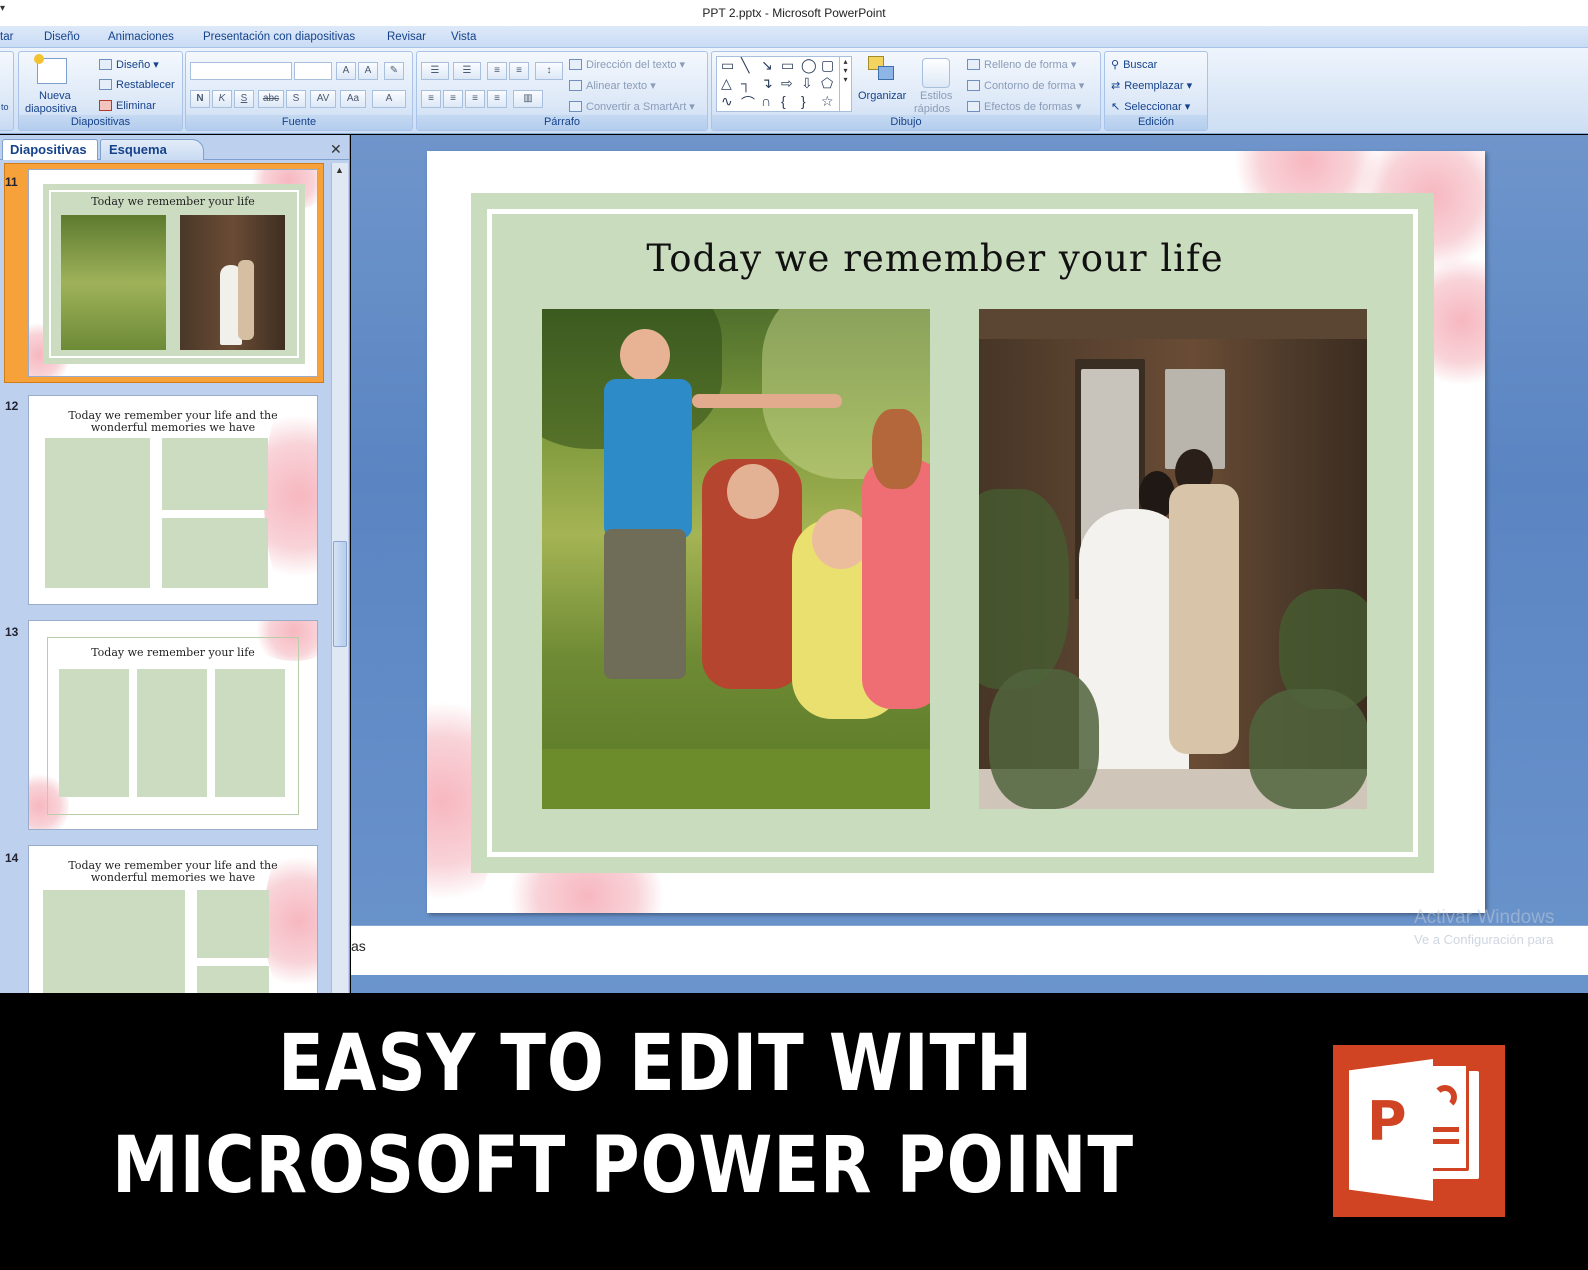 This screenshot has height=1270, width=1588. What do you see at coordinates (313, 71) in the screenshot?
I see `font-size-input` at bounding box center [313, 71].